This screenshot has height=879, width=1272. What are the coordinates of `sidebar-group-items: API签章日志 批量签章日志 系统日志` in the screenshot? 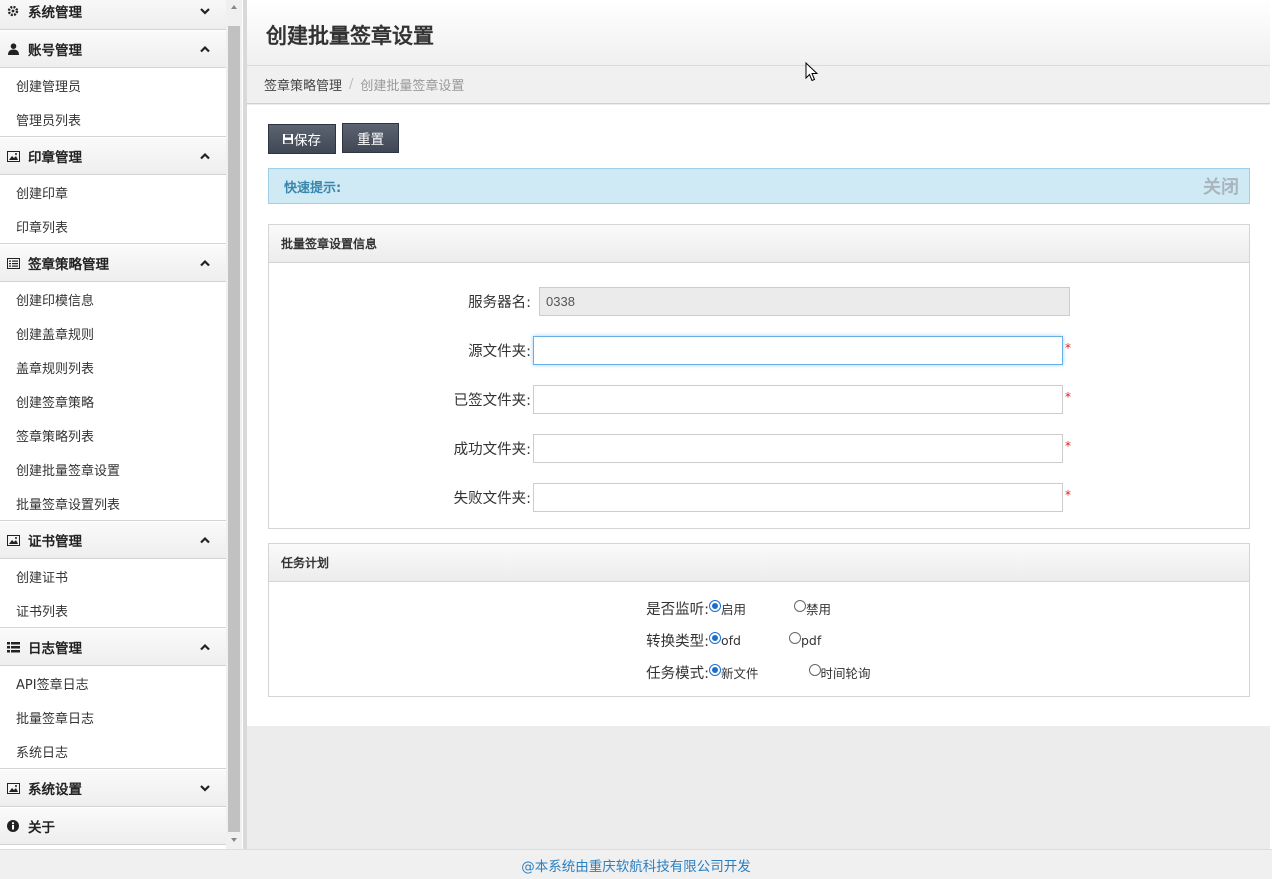 It's located at (113, 717).